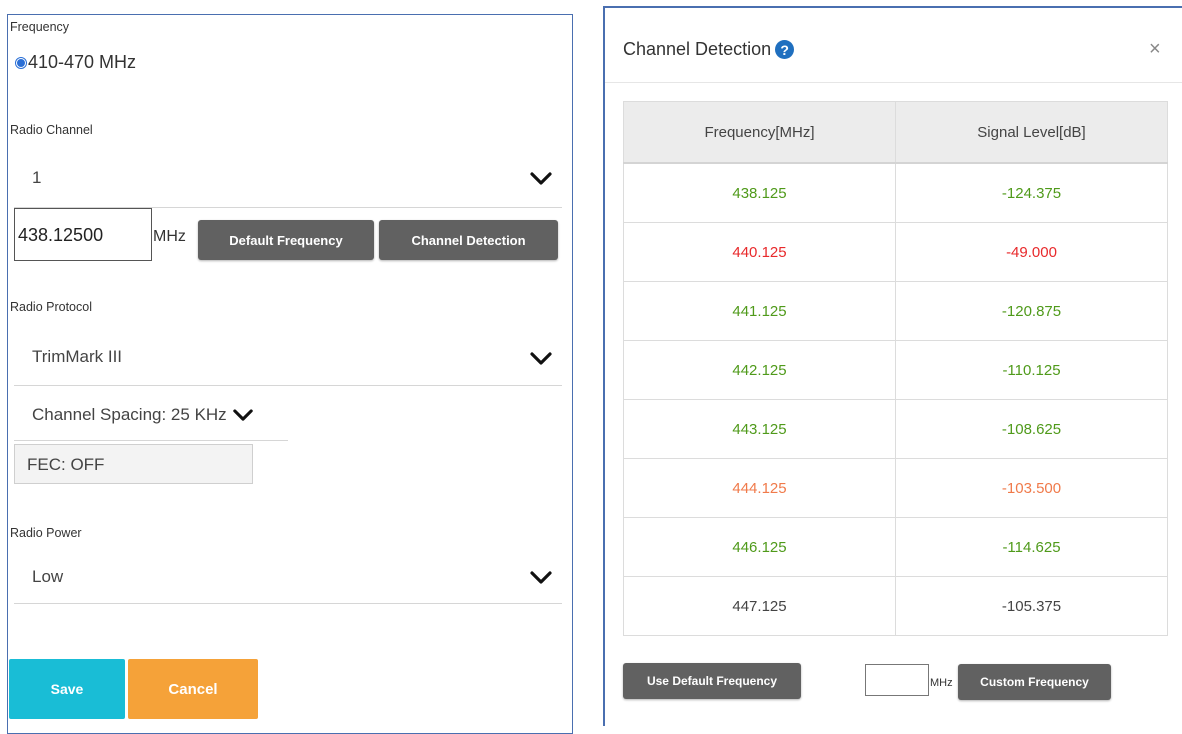  I want to click on radio-selected-icon, so click(21, 62).